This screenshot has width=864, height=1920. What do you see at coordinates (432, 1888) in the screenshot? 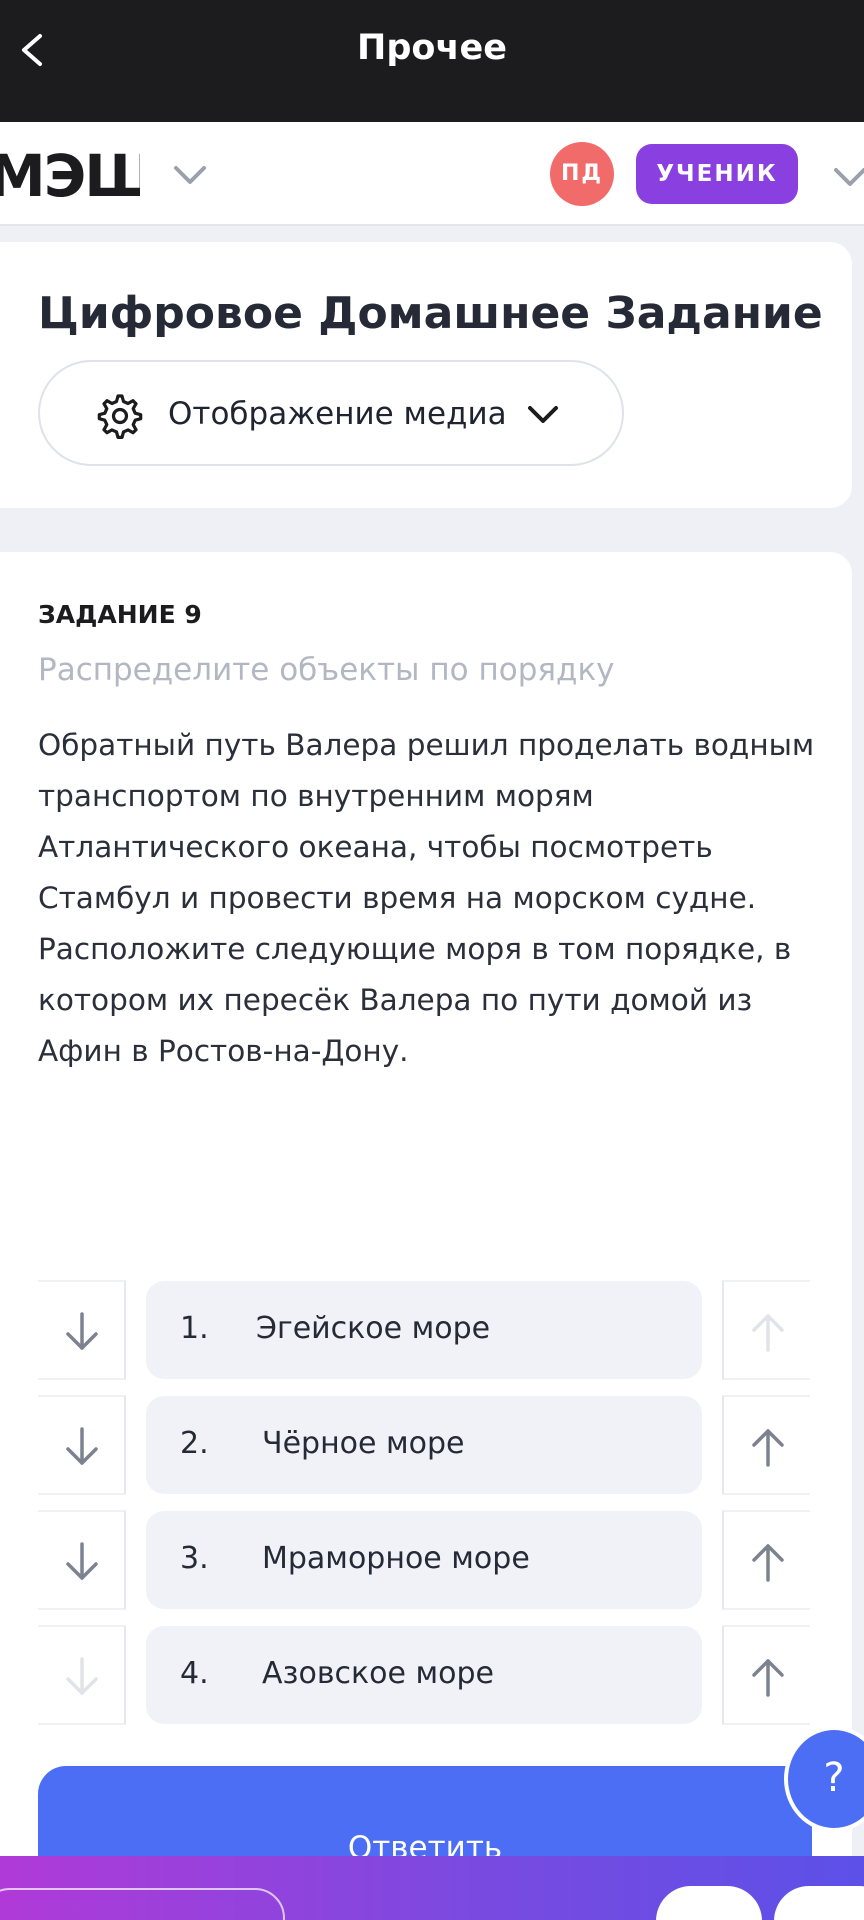
I see `bottom-toolbar` at bounding box center [432, 1888].